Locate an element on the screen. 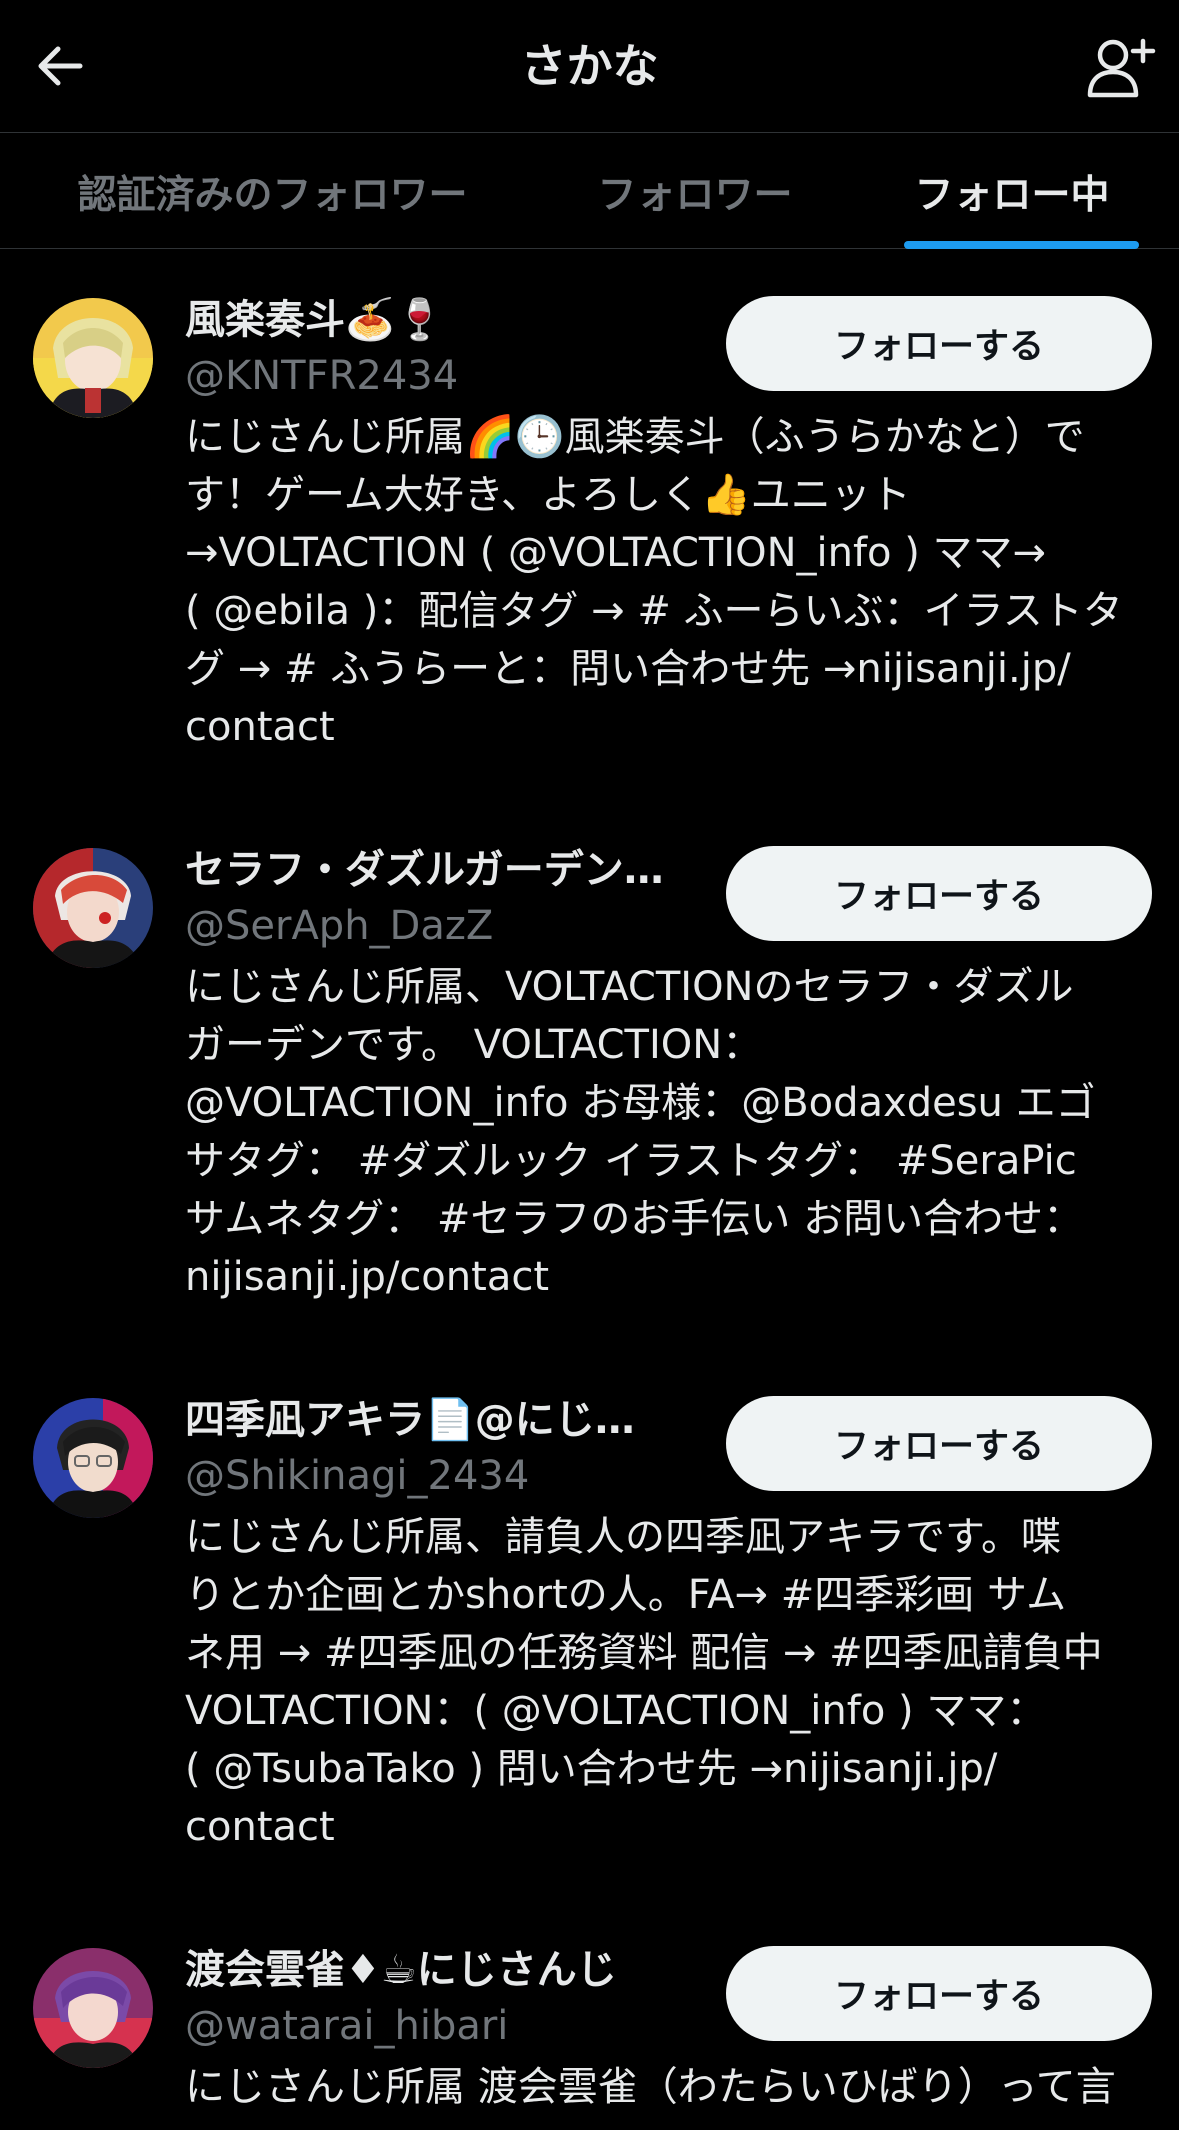 The width and height of the screenshot is (1179, 2130). tab-label: フォロワー is located at coordinates (695, 195).